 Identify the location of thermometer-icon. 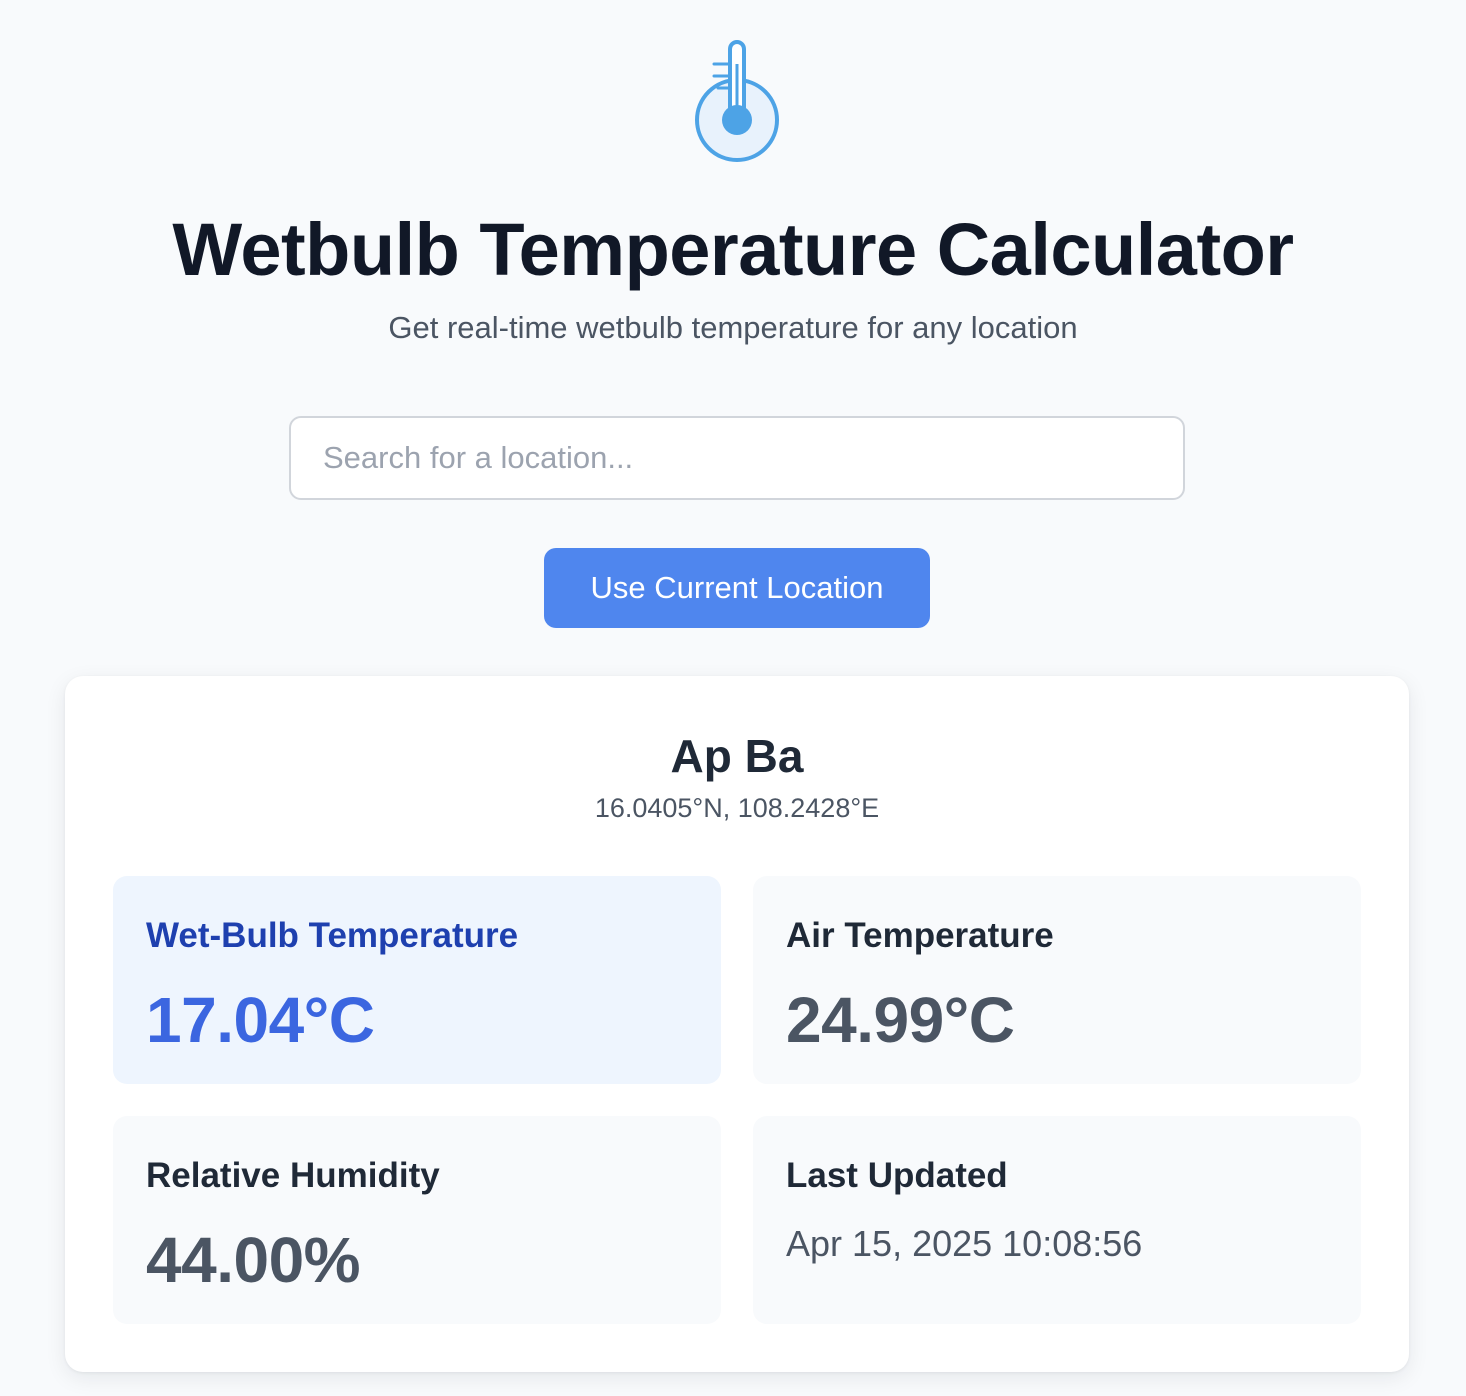
(737, 101).